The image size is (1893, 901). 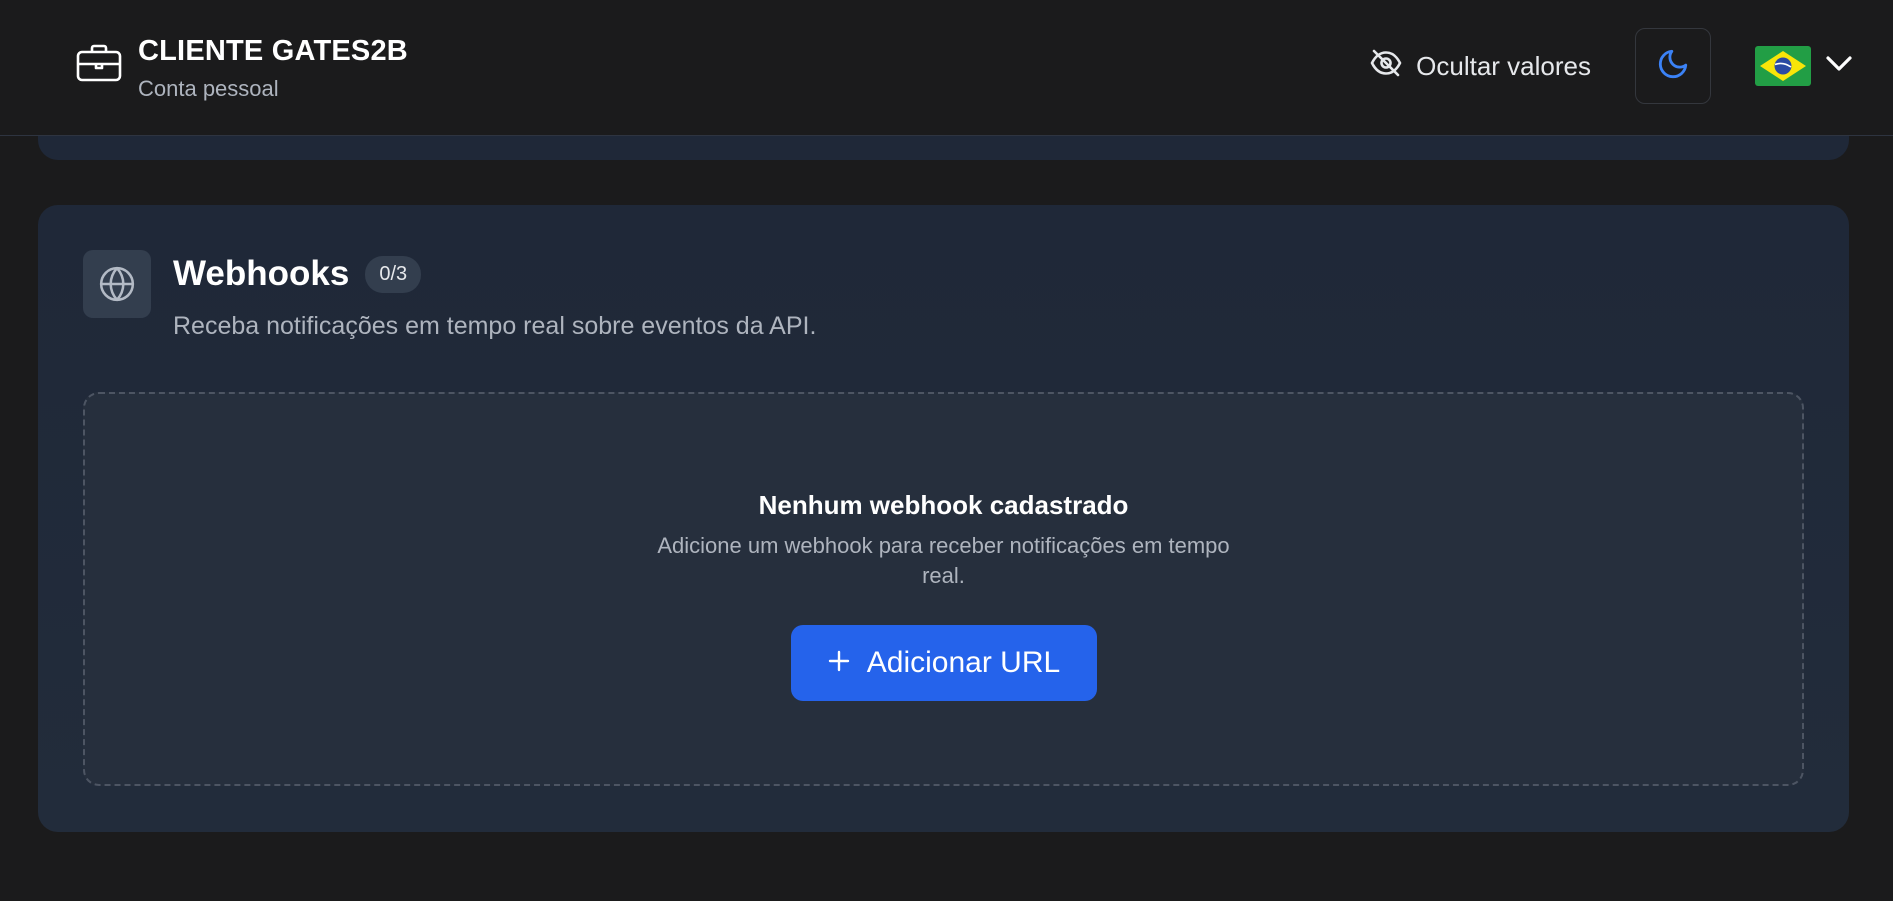 I want to click on account-type: Conta pessoal, so click(x=208, y=88).